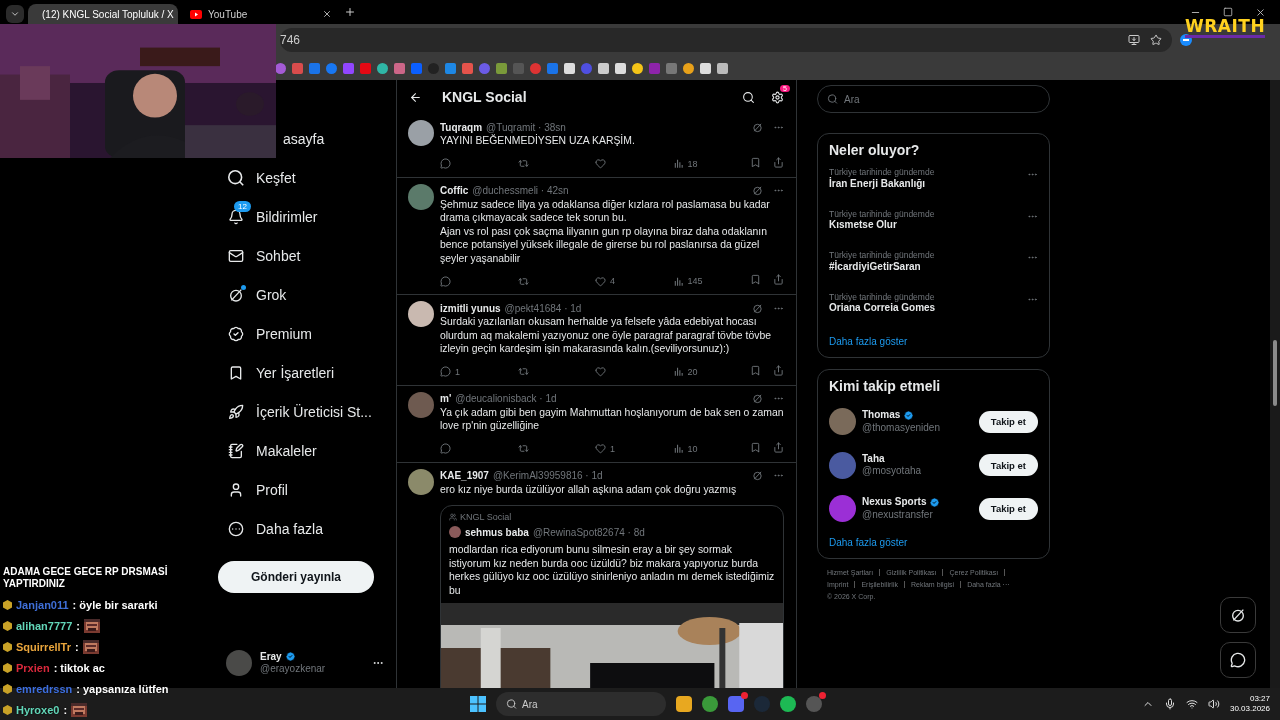 Image resolution: width=1280 pixels, height=720 pixels. I want to click on views-button: 10, so click(692, 448).